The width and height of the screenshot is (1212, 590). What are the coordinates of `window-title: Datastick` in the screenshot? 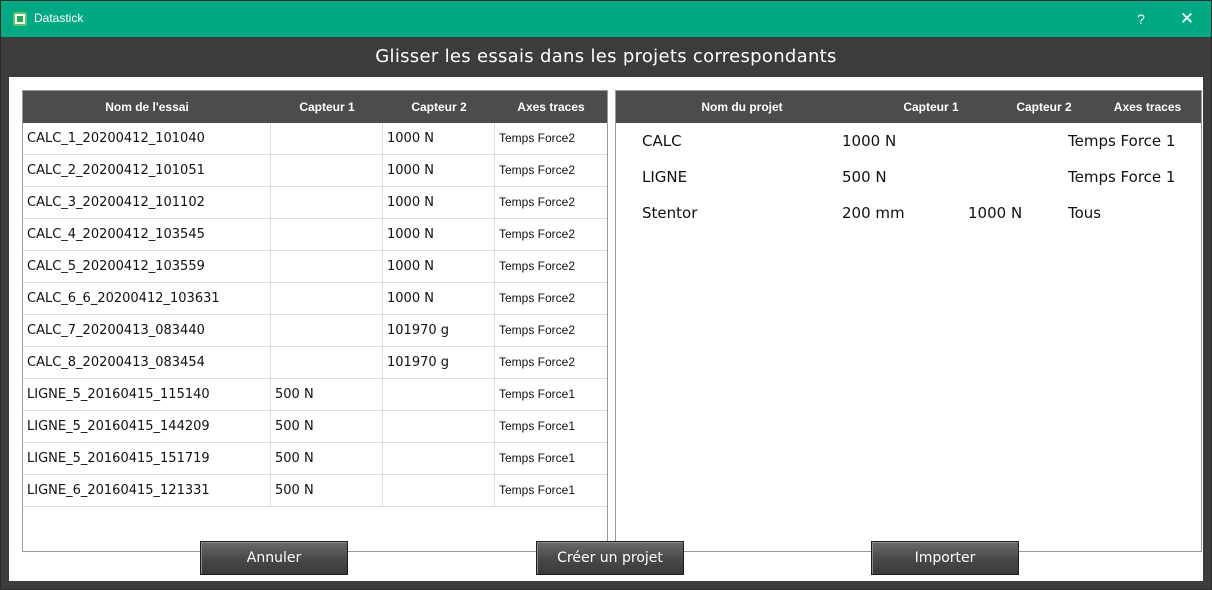 It's located at (59, 18).